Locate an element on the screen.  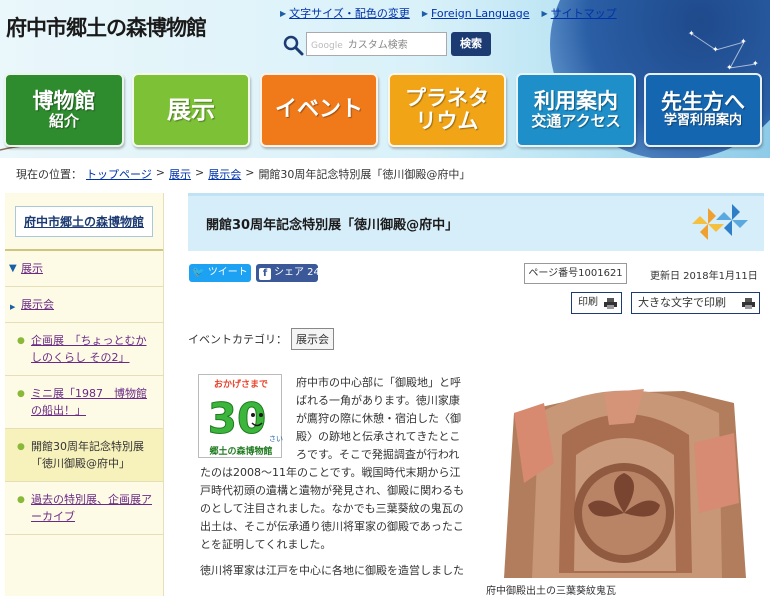
onigawara-photo is located at coordinates (623, 478).